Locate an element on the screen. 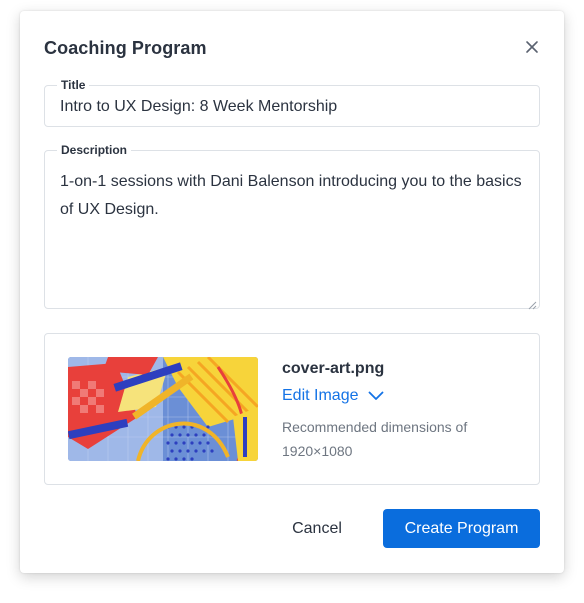 This screenshot has height=603, width=584. dialog-title: Coaching Program is located at coordinates (125, 48).